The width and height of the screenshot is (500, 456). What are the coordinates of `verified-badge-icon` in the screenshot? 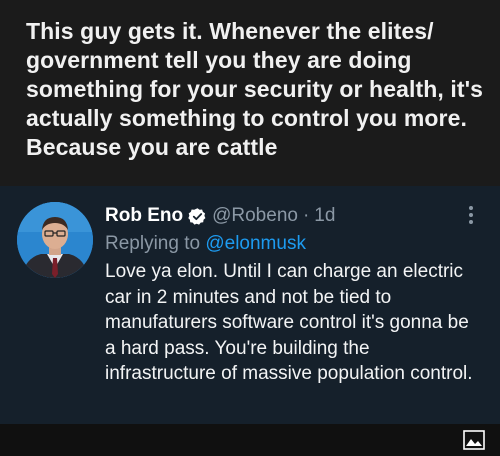 It's located at (197, 216).